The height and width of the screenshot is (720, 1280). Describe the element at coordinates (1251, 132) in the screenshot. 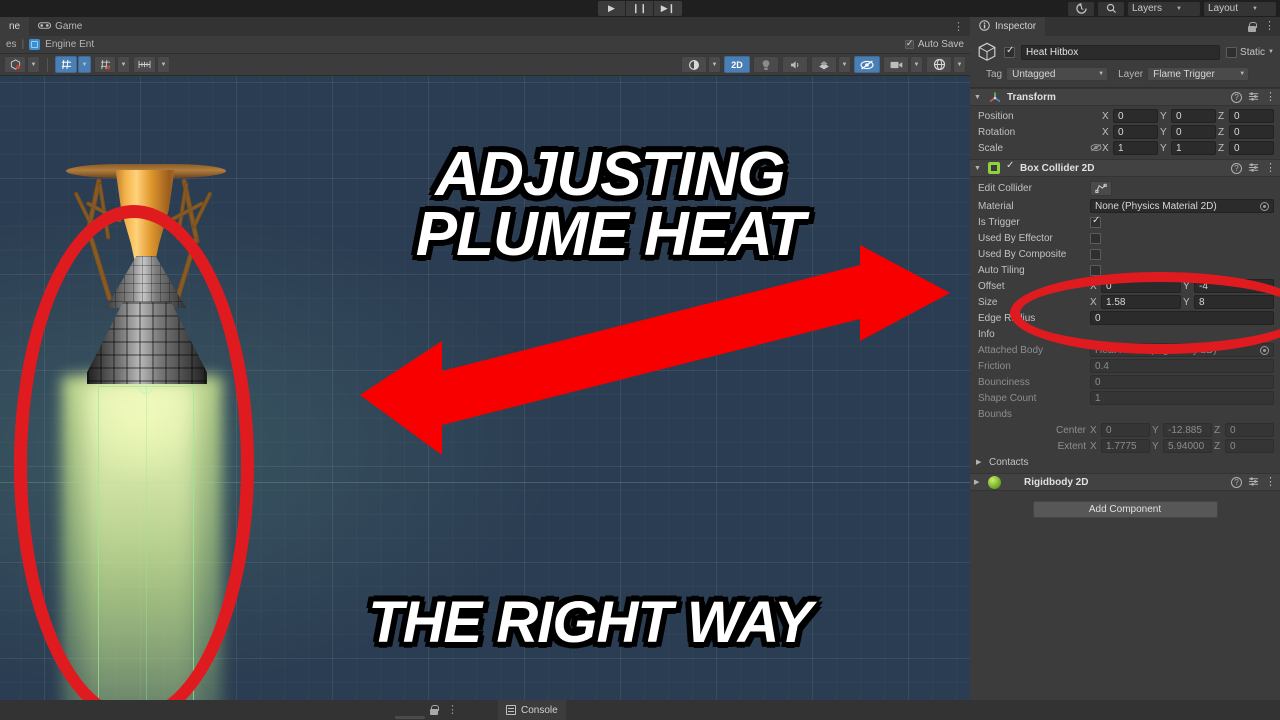

I see `rotation-z-field: 0` at that location.